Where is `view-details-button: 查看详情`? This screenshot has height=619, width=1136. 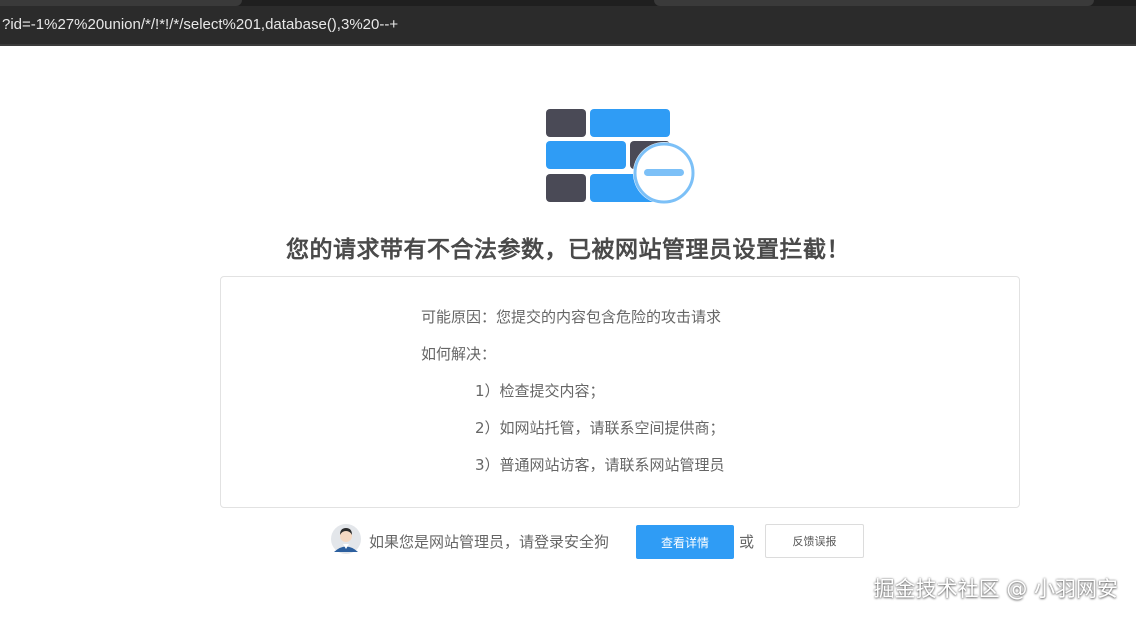
view-details-button: 查看详情 is located at coordinates (685, 542).